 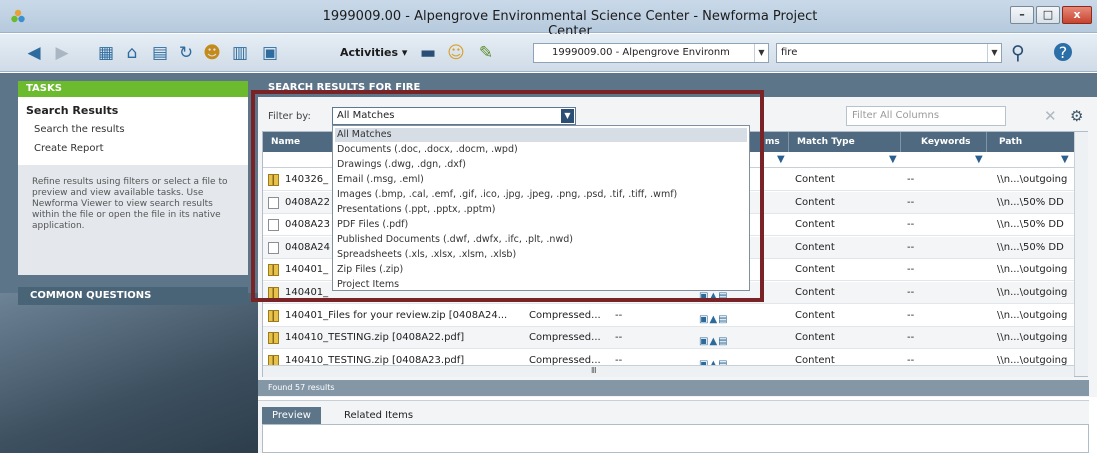 I want to click on tab-related-items: Related Items, so click(x=378, y=416).